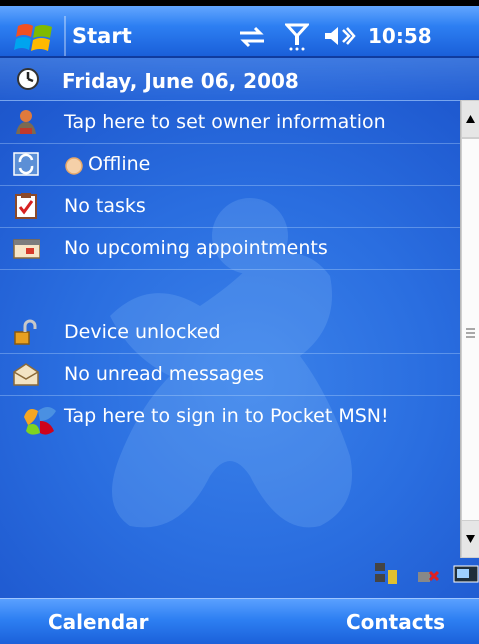 The width and height of the screenshot is (479, 644). I want to click on owner-info-label: Tap here to set owner information, so click(225, 122).